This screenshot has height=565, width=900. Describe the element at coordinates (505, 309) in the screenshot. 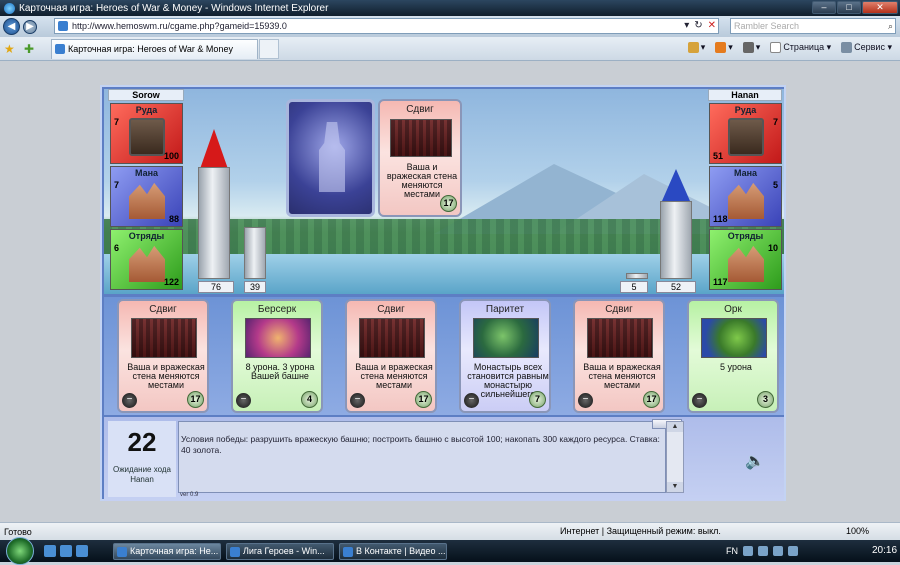

I see `card-title: Паритет` at that location.